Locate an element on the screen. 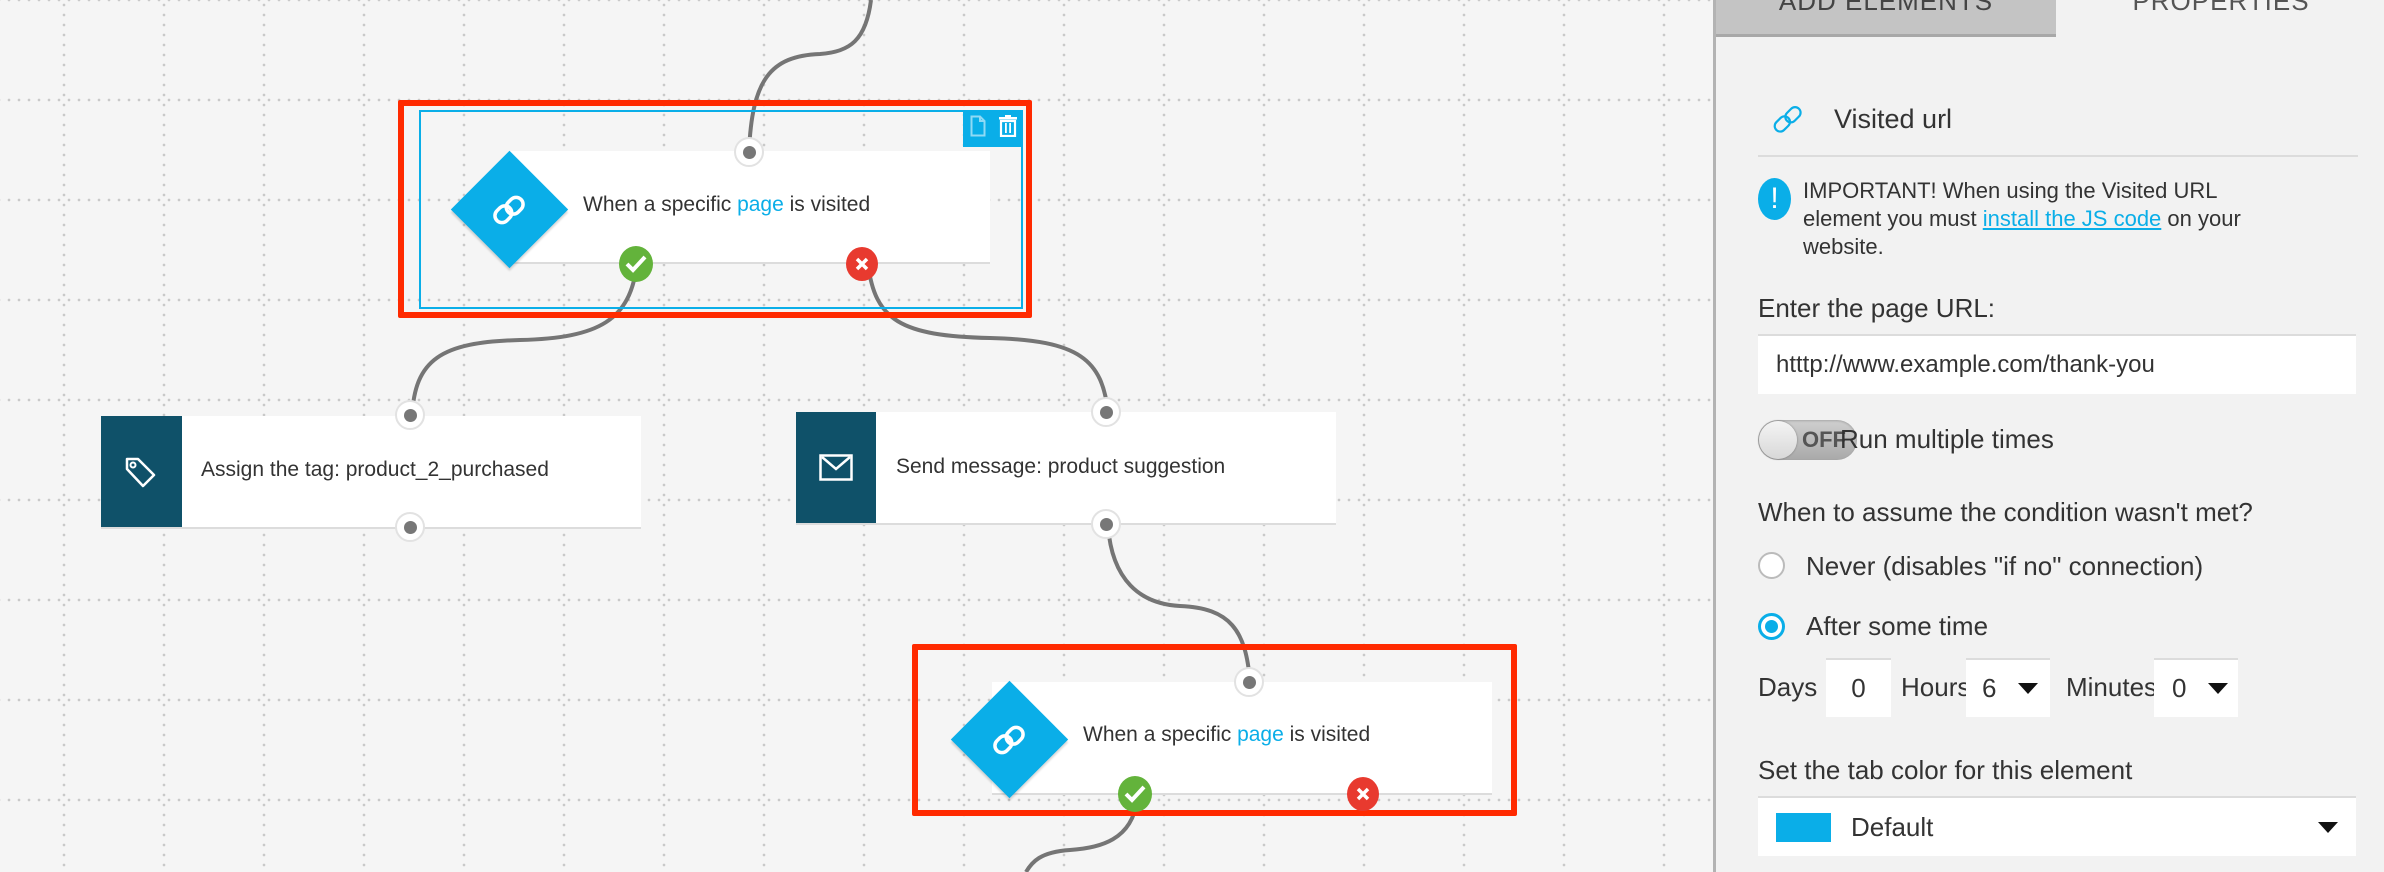 Image resolution: width=2384 pixels, height=872 pixels. condition-question: When to assume the condition wasn't met? is located at coordinates (2005, 512).